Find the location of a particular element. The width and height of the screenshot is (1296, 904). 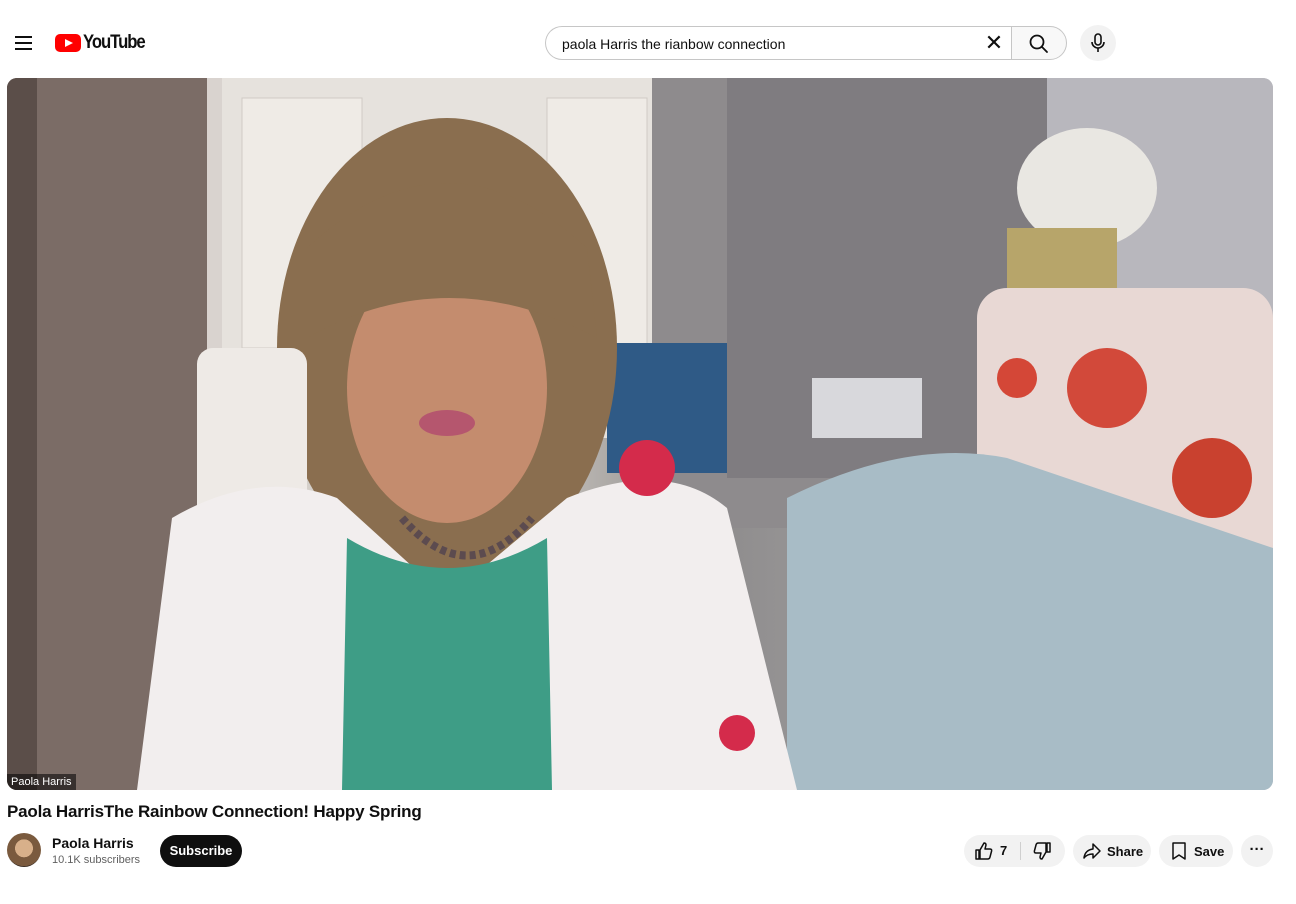

voice-search-button is located at coordinates (1098, 43).